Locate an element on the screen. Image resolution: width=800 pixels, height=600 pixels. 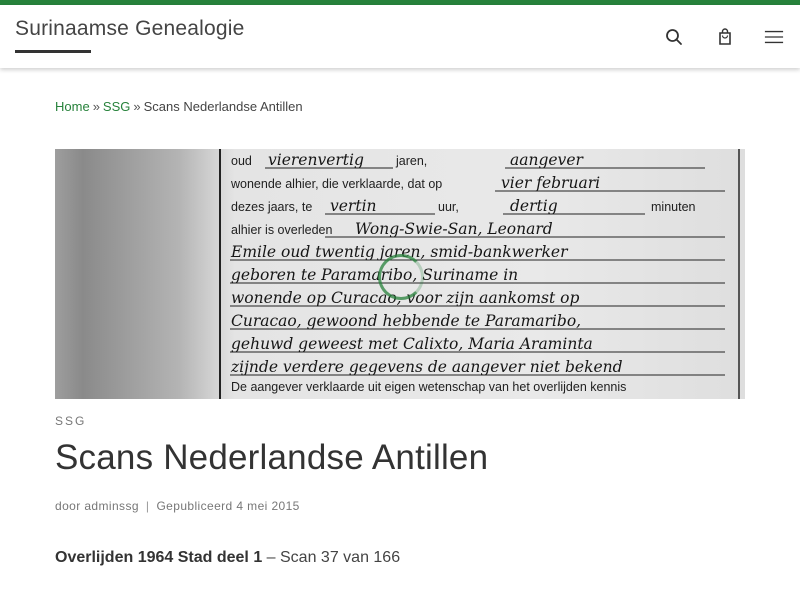
breadcrumb-current: Scans Nederlandse Antillen is located at coordinates (223, 106).